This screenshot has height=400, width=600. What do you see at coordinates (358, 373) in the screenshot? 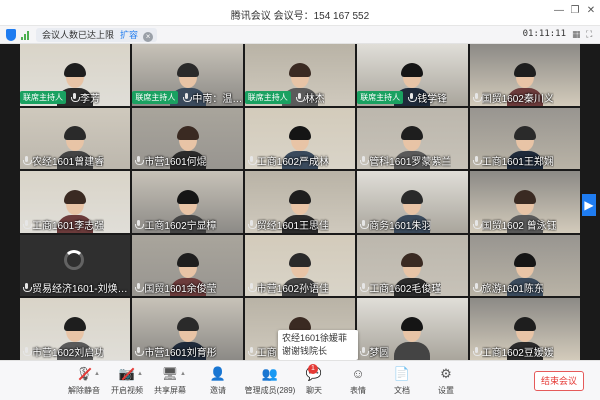
I see `emoji-icon: ☺` at bounding box center [358, 373].